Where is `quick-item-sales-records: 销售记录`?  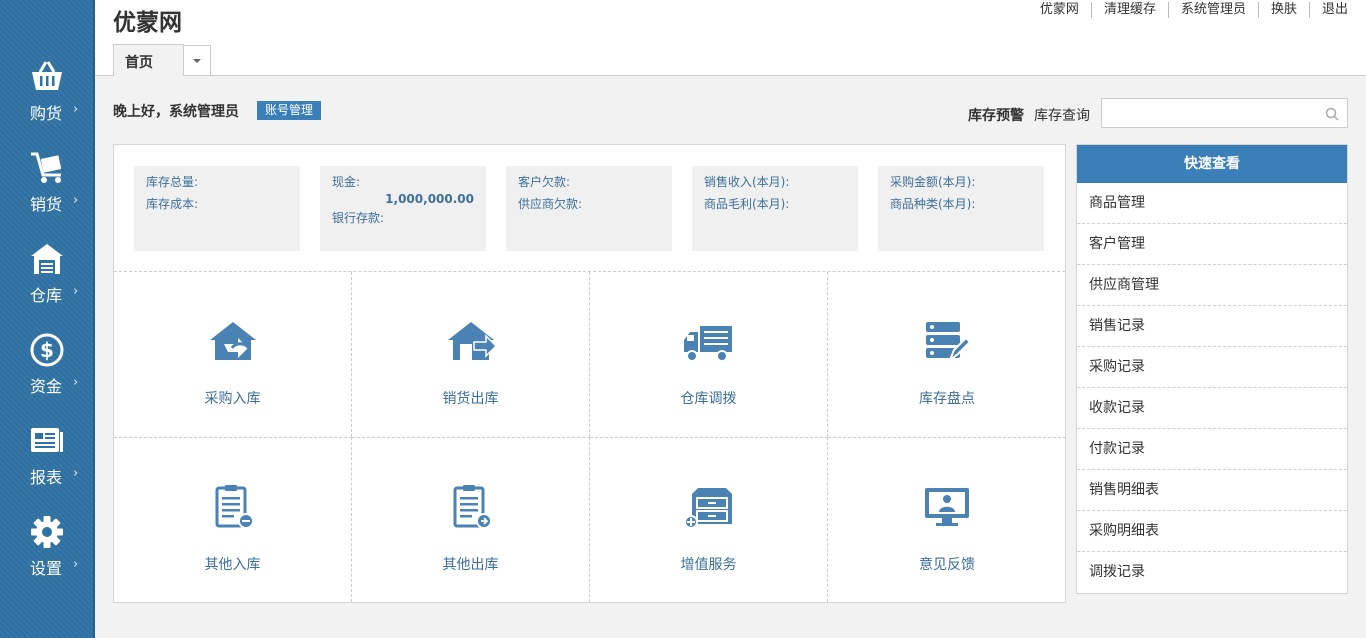
quick-item-sales-records: 销售记录 is located at coordinates (1212, 326).